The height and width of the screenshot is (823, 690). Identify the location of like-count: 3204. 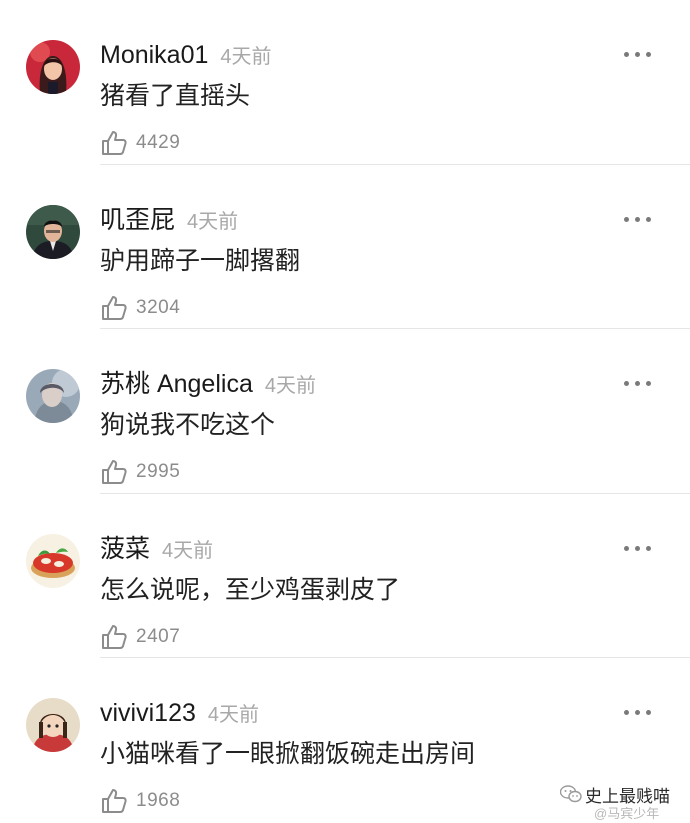
(158, 307).